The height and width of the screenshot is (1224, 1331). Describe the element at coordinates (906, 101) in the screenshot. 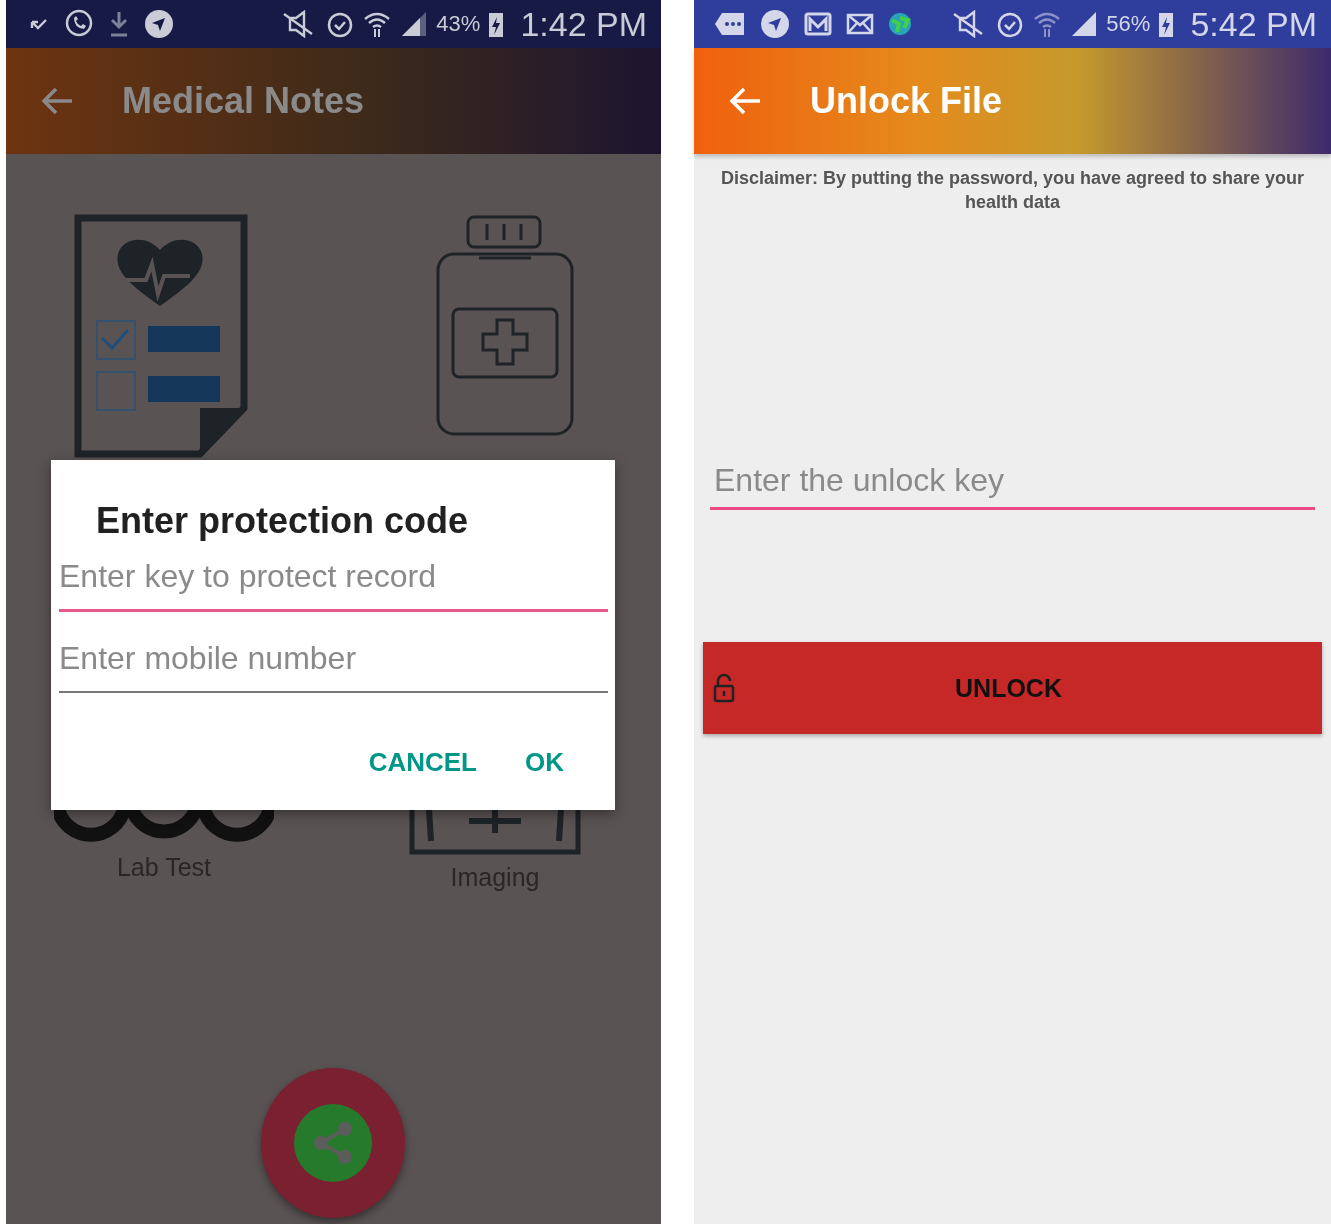

I see `app-bar-title: Unlock File` at that location.